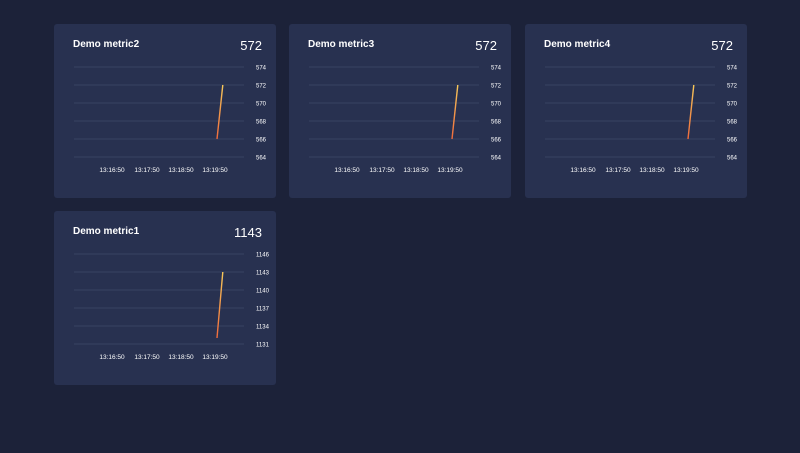 The width and height of the screenshot is (800, 453). I want to click on y-tick-label: 1143, so click(263, 274).